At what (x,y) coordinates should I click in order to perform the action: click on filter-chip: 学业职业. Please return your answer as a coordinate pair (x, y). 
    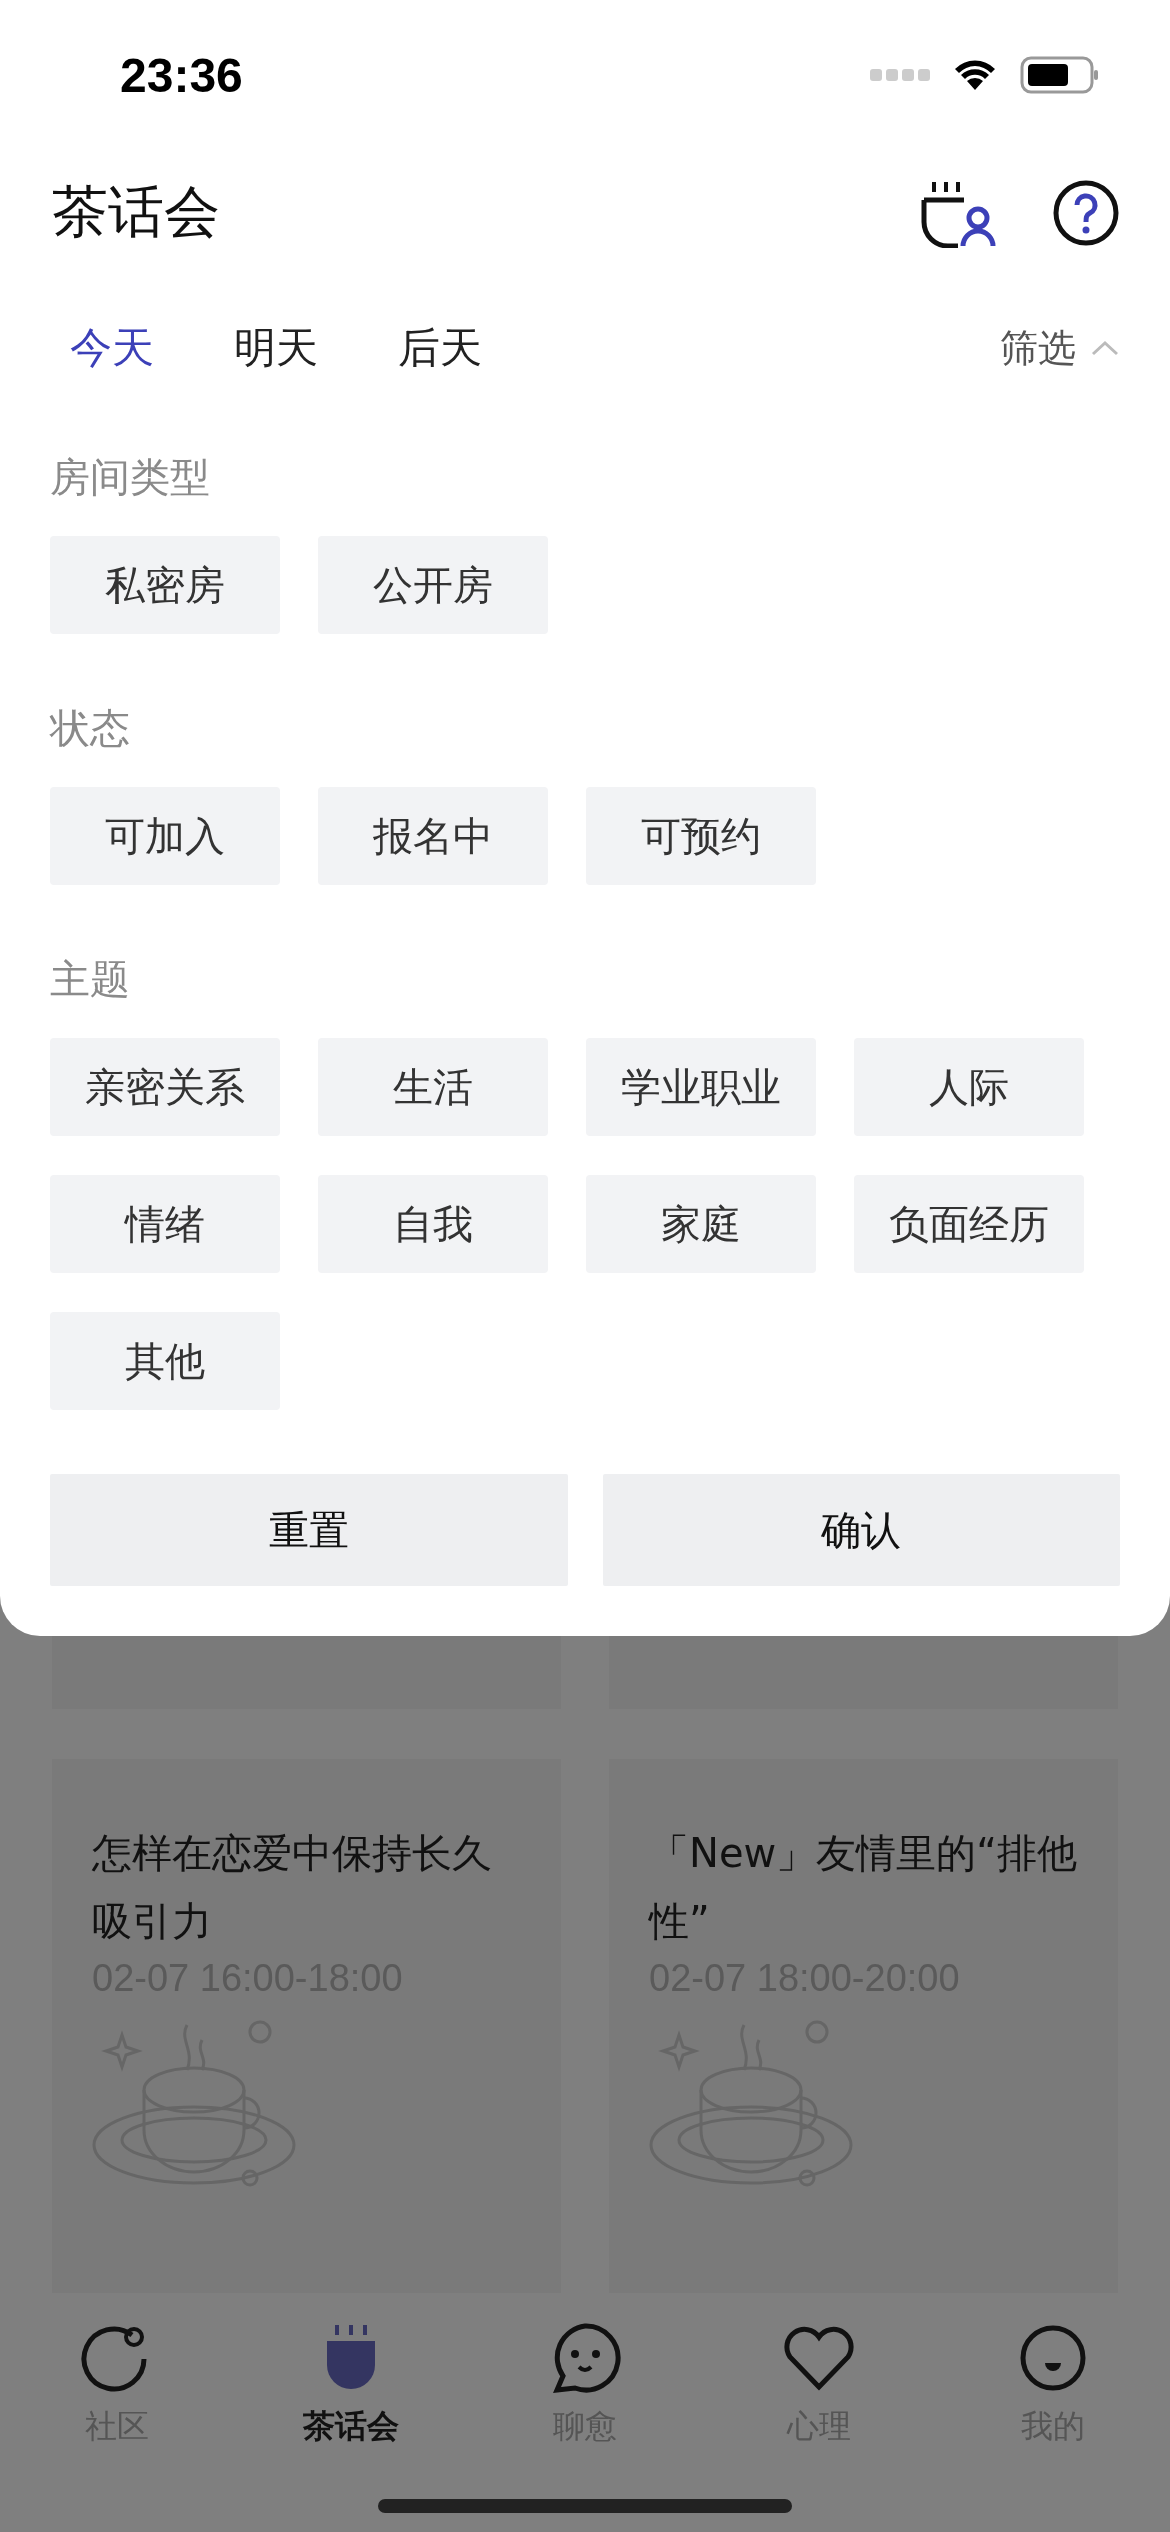
    Looking at the image, I should click on (701, 1087).